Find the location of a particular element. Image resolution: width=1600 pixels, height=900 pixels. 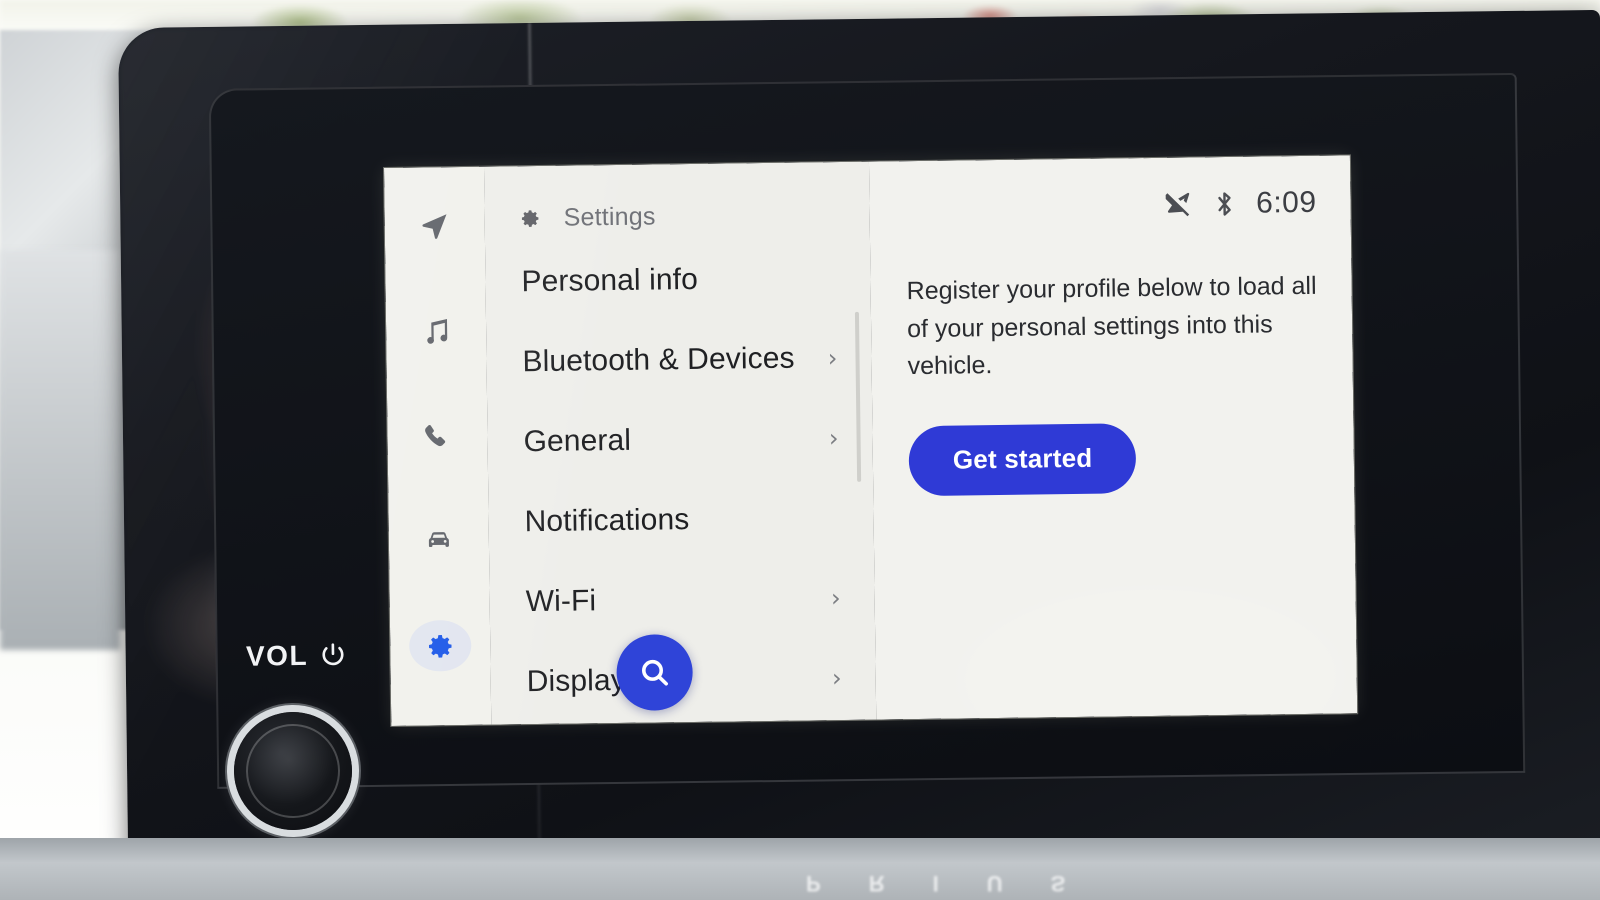

rail-item-vehicle is located at coordinates (439, 541).